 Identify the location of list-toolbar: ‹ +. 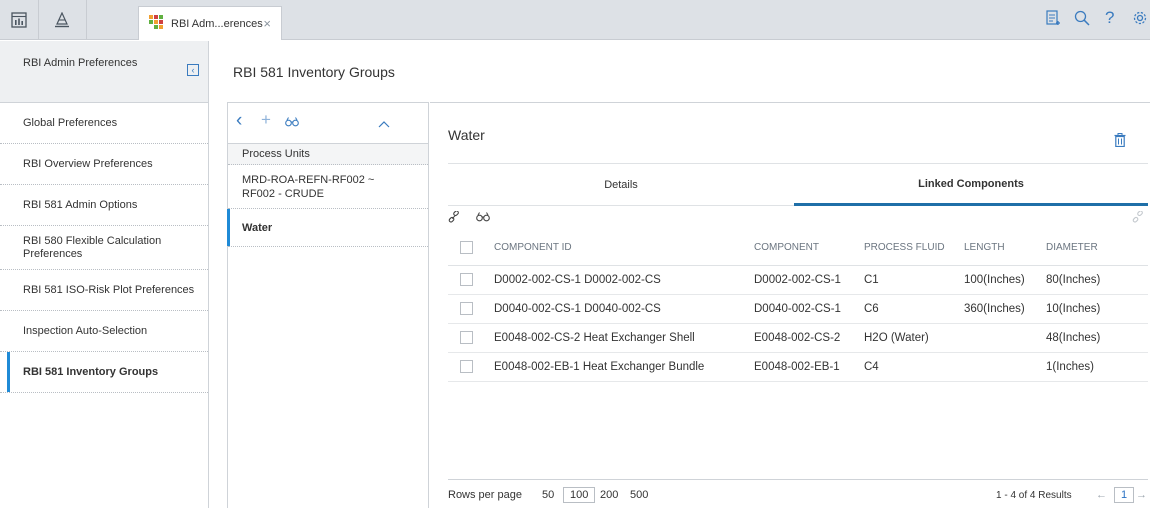
(328, 123).